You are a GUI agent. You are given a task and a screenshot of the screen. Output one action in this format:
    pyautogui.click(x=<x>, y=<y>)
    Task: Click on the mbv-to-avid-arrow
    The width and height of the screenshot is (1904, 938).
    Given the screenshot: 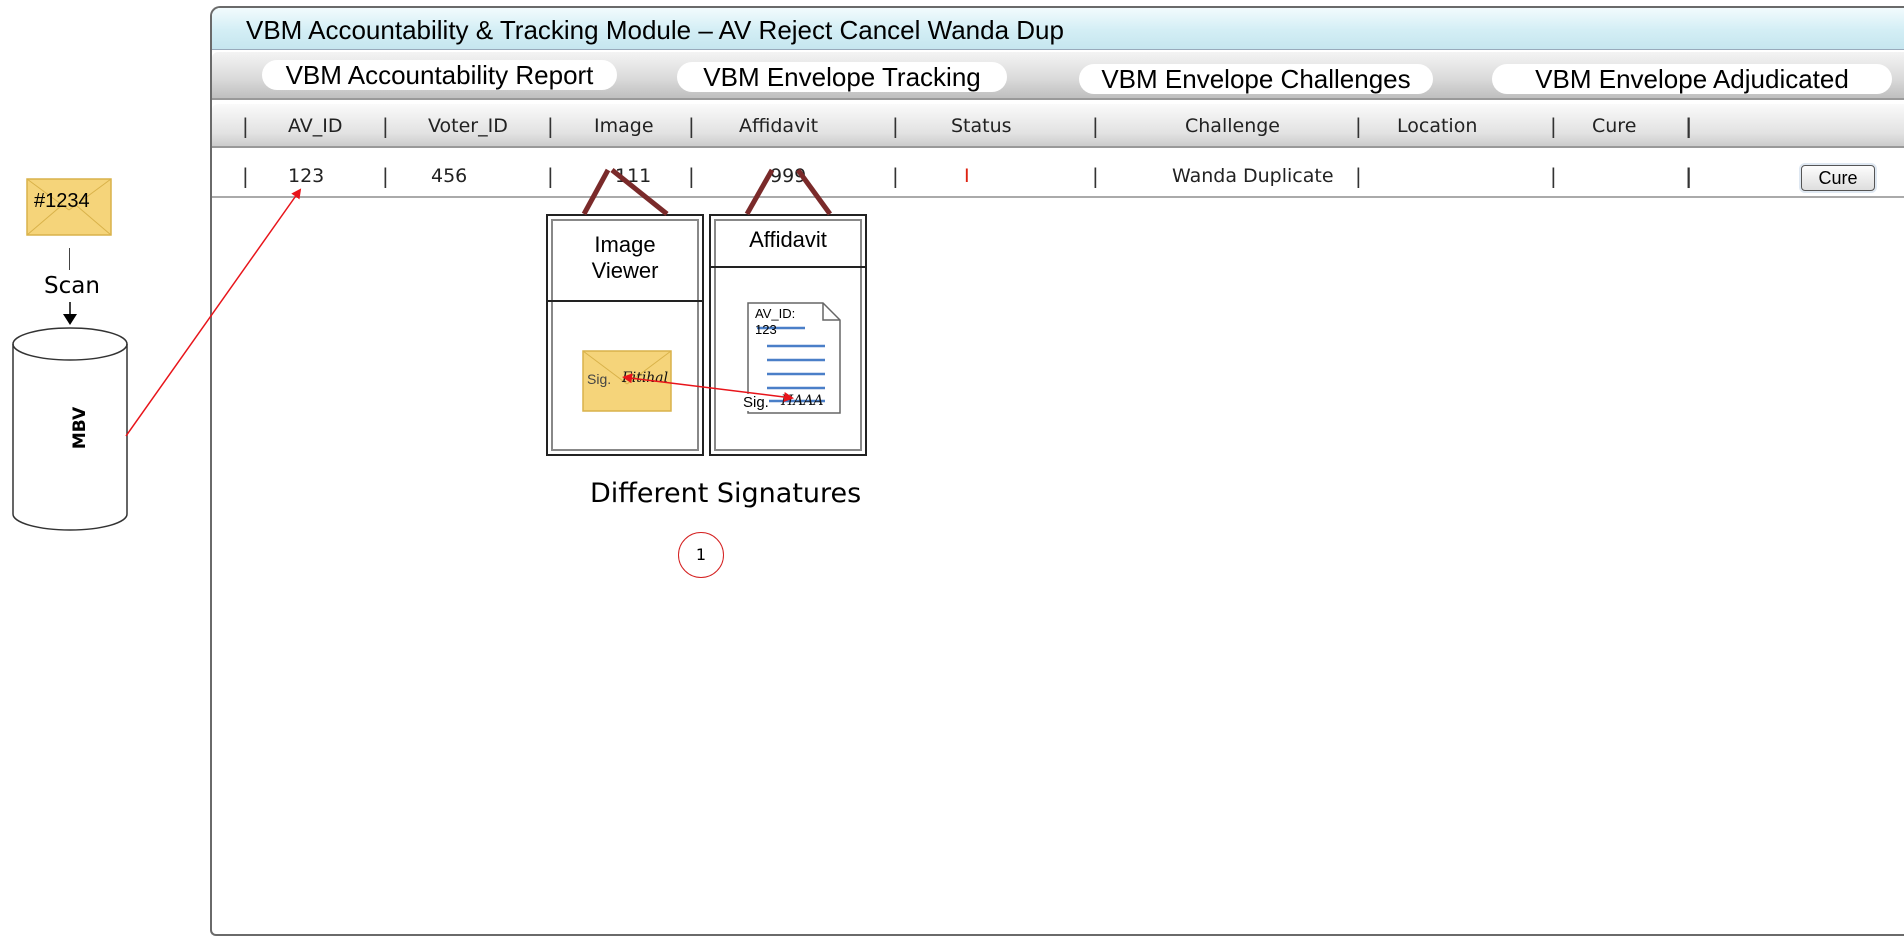 What is the action you would take?
    pyautogui.click(x=213, y=312)
    